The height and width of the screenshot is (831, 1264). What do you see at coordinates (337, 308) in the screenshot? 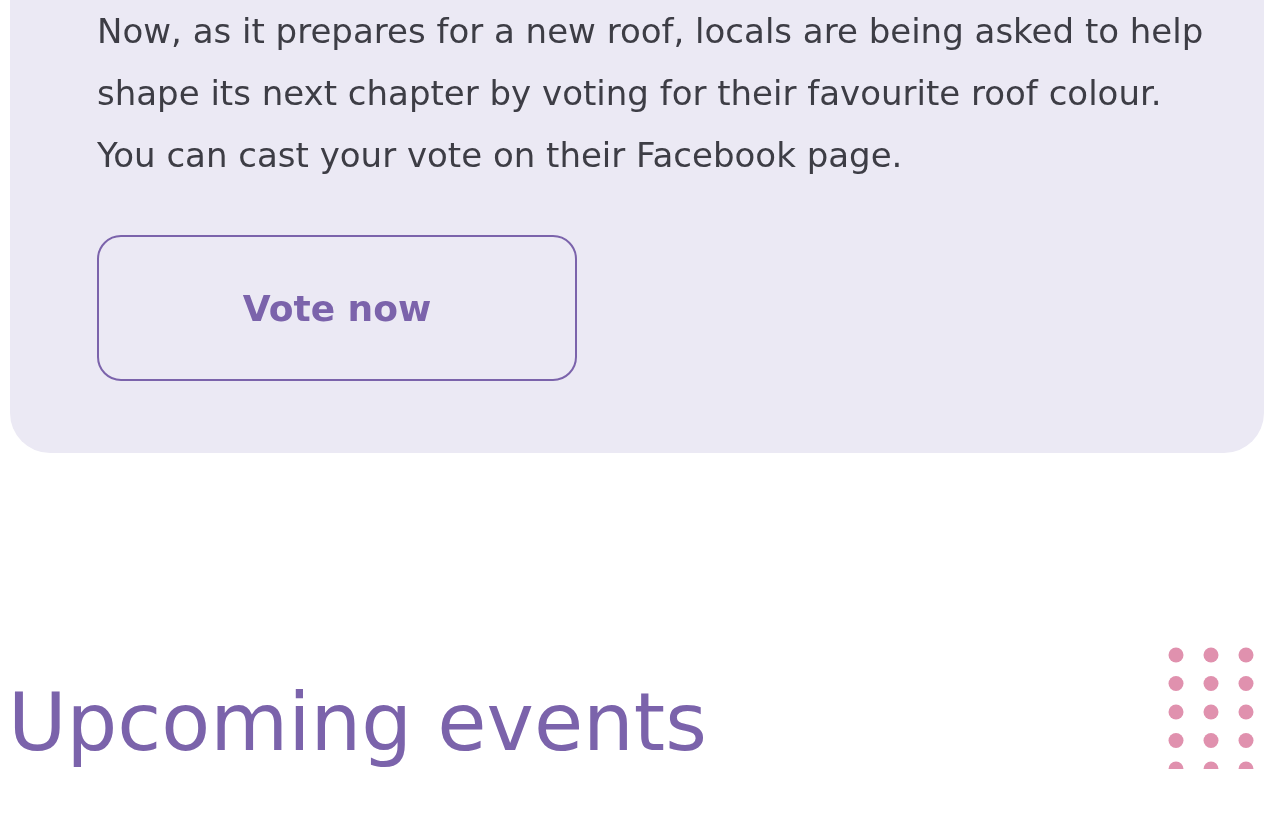
I see `vote-button: Vote now` at bounding box center [337, 308].